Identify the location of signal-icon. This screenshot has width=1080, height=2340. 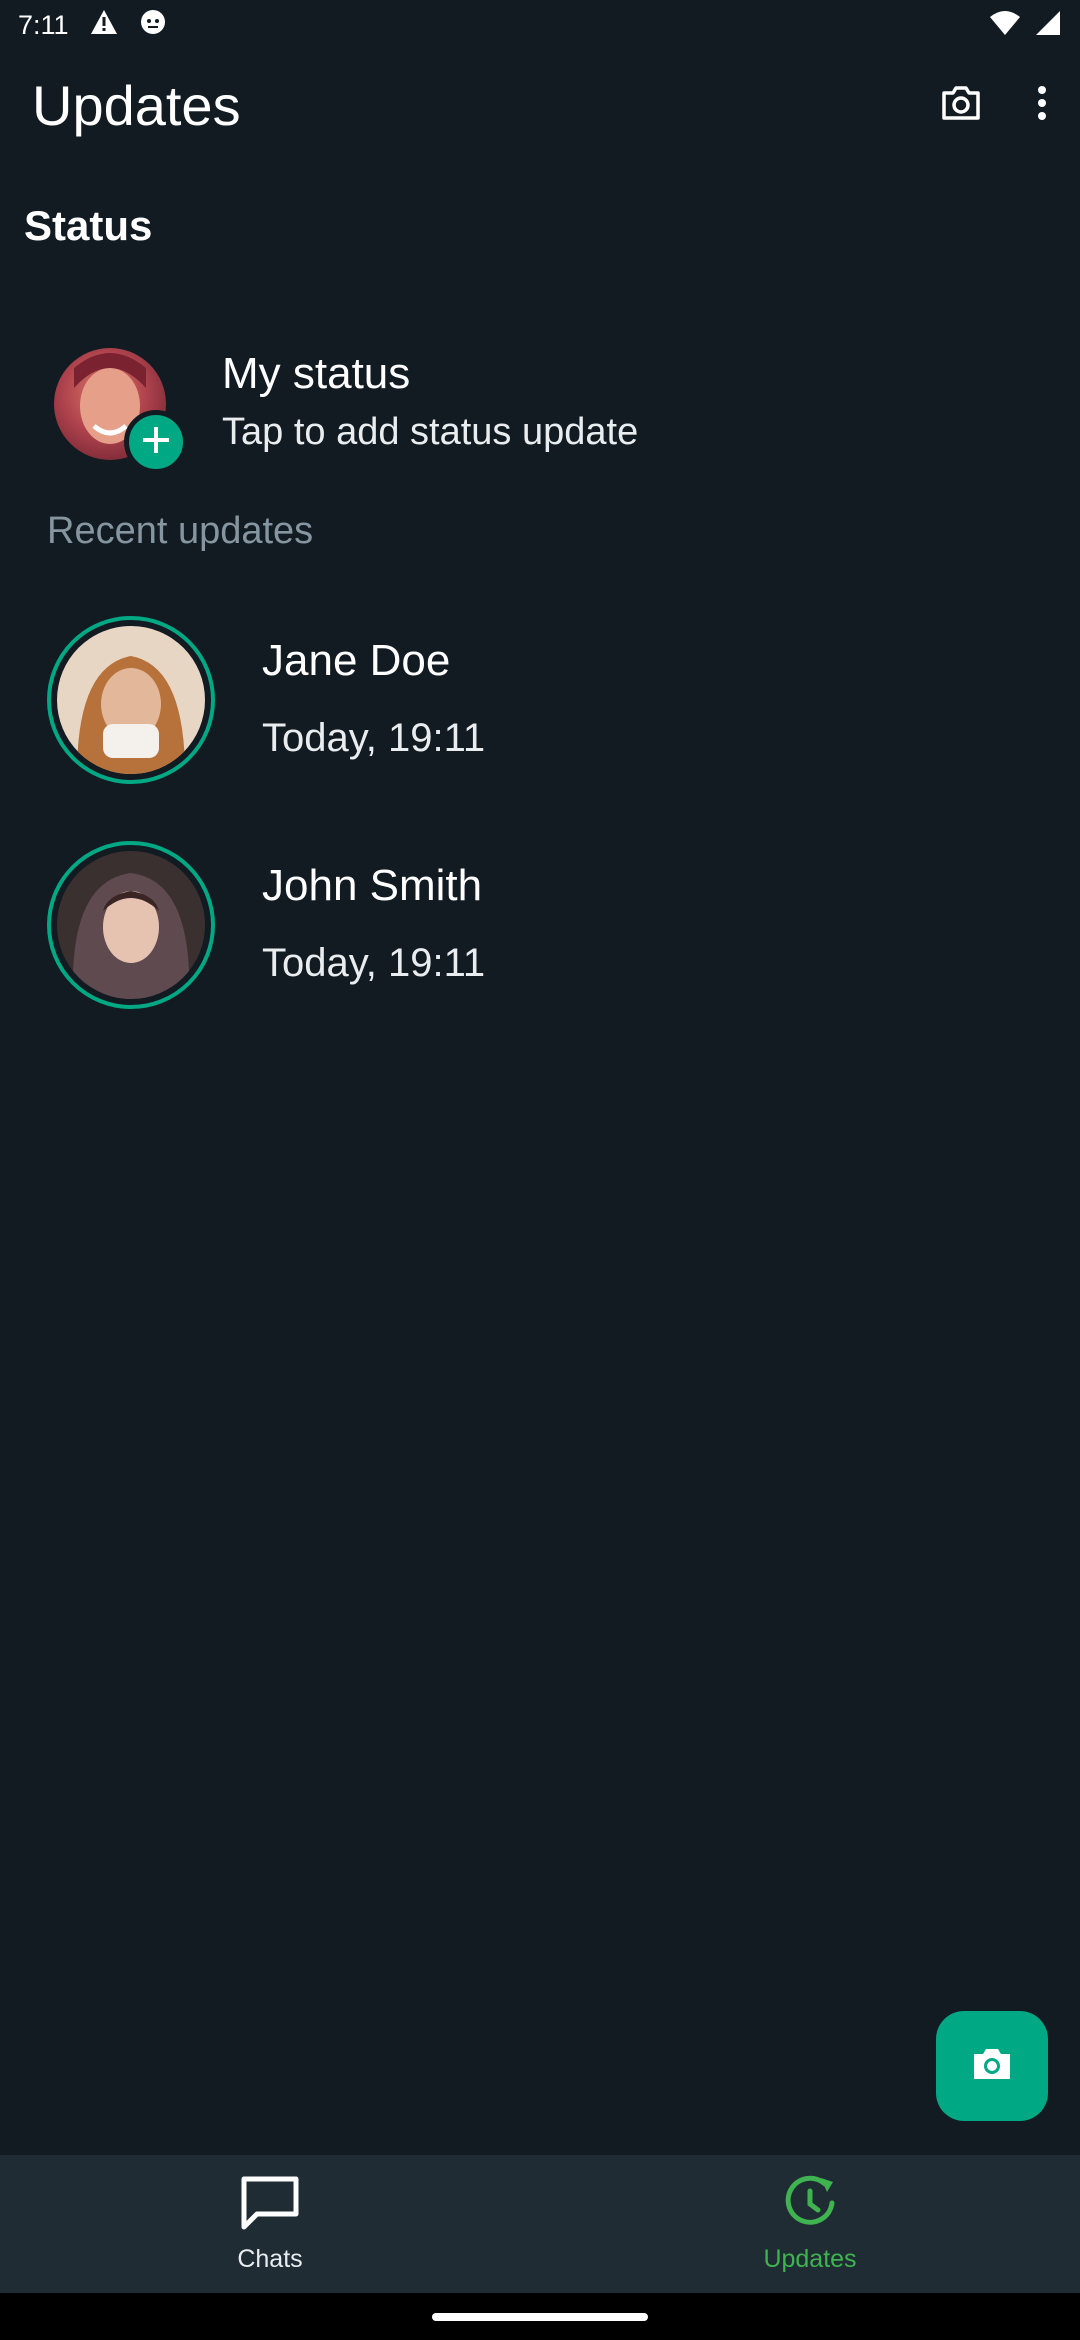
(1047, 25).